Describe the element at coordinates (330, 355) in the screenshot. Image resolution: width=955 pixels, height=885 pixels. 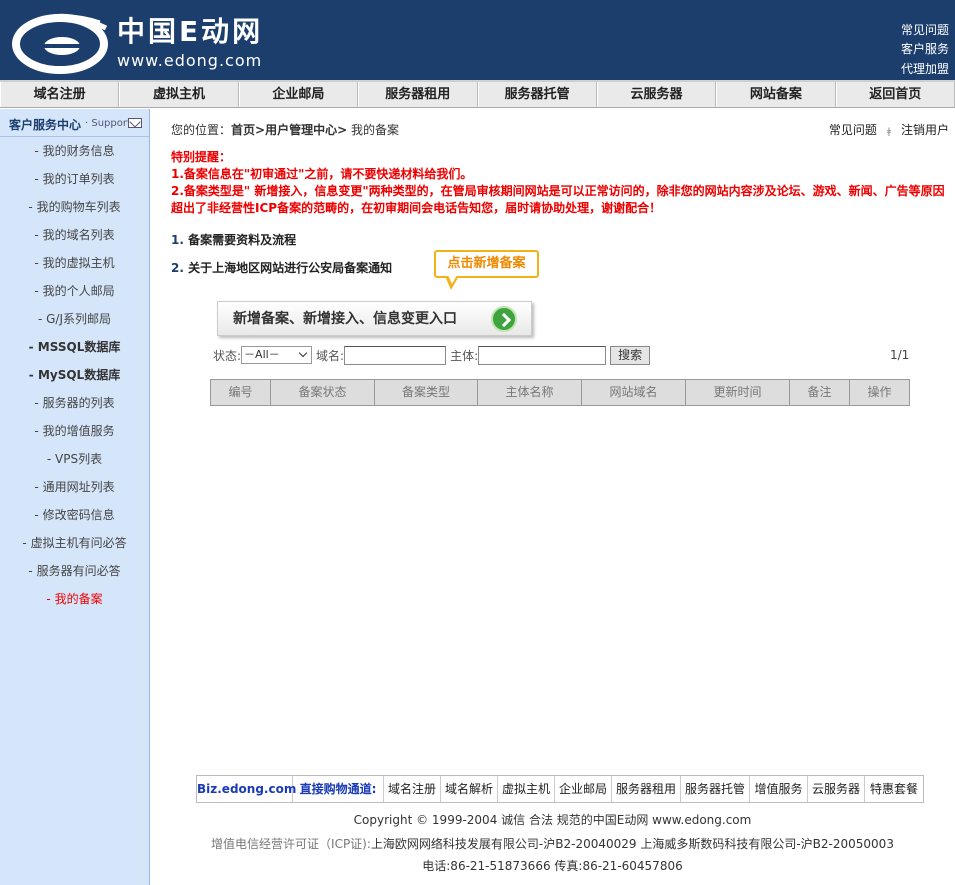
I see `domain-label: 域名:` at that location.